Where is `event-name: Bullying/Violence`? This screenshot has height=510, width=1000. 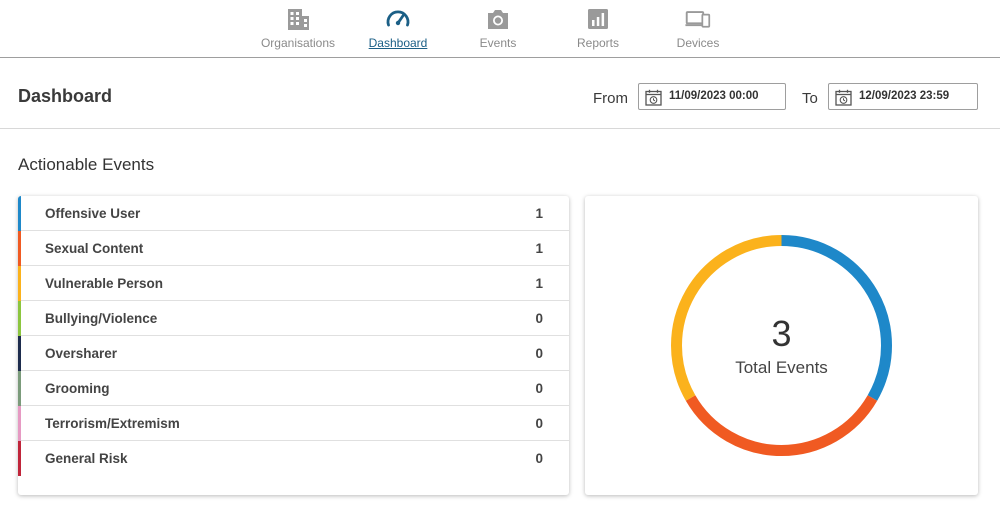
event-name: Bullying/Violence is located at coordinates (101, 318).